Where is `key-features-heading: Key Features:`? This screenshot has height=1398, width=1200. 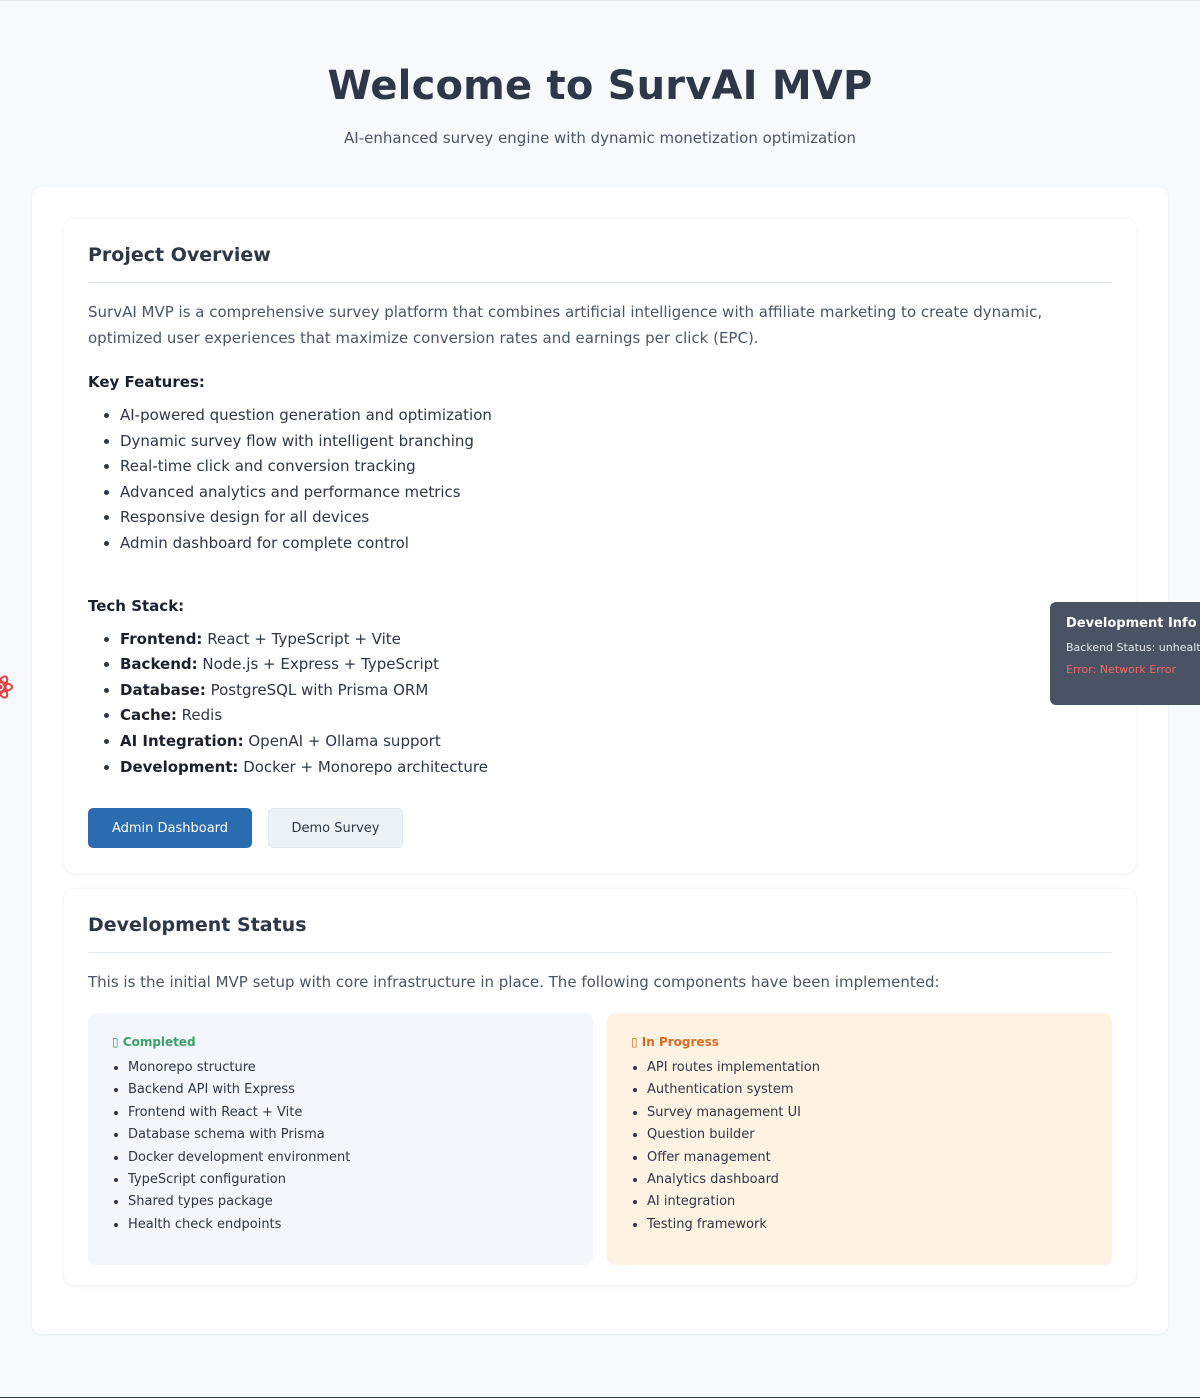
key-features-heading: Key Features: is located at coordinates (146, 382).